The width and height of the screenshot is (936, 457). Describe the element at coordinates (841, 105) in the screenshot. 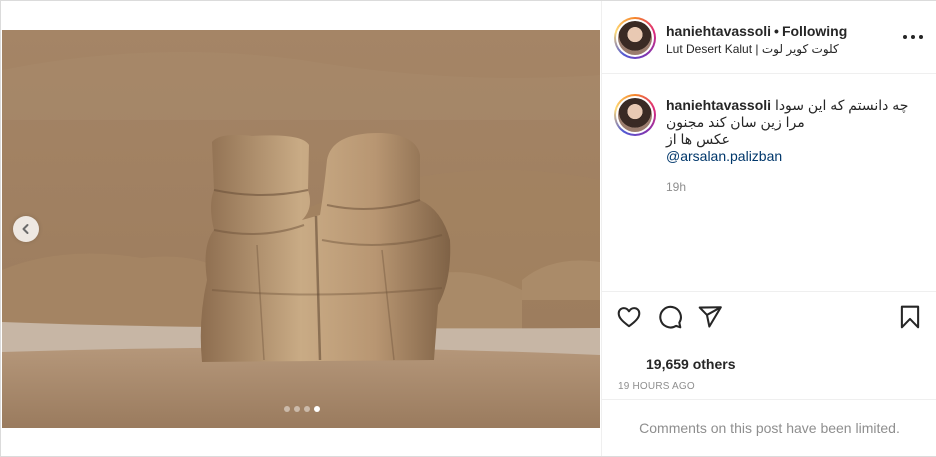

I see `caption-line: چه دانستم که این سودا` at that location.